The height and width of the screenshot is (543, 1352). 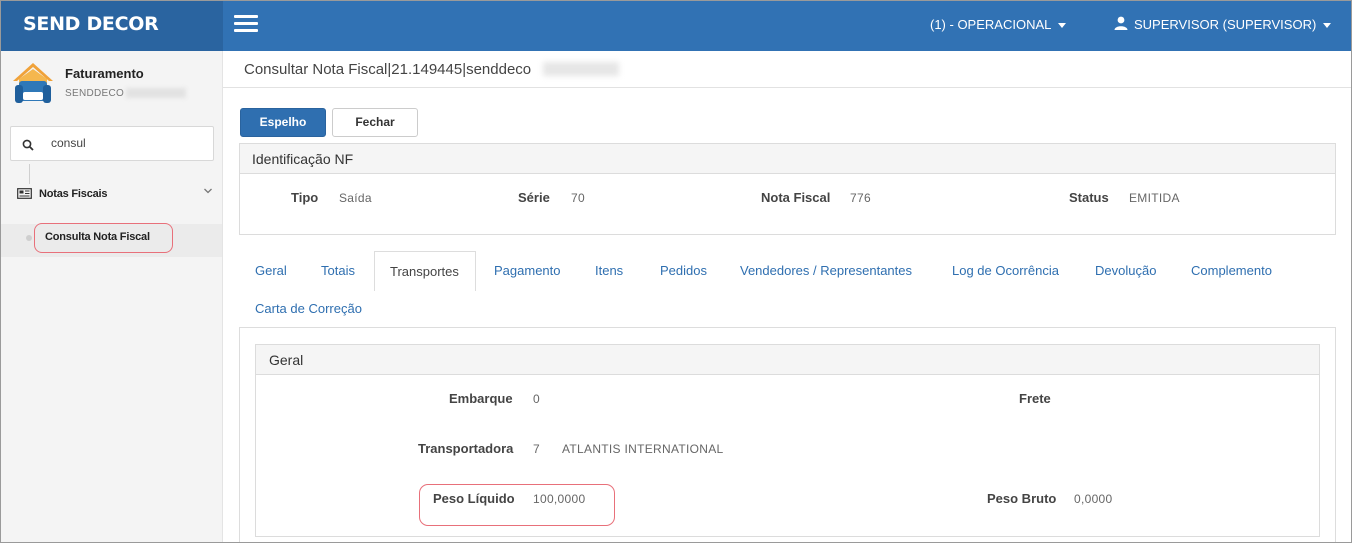 What do you see at coordinates (1093, 499) in the screenshot?
I see `peso-bruto-value: 0,0000` at bounding box center [1093, 499].